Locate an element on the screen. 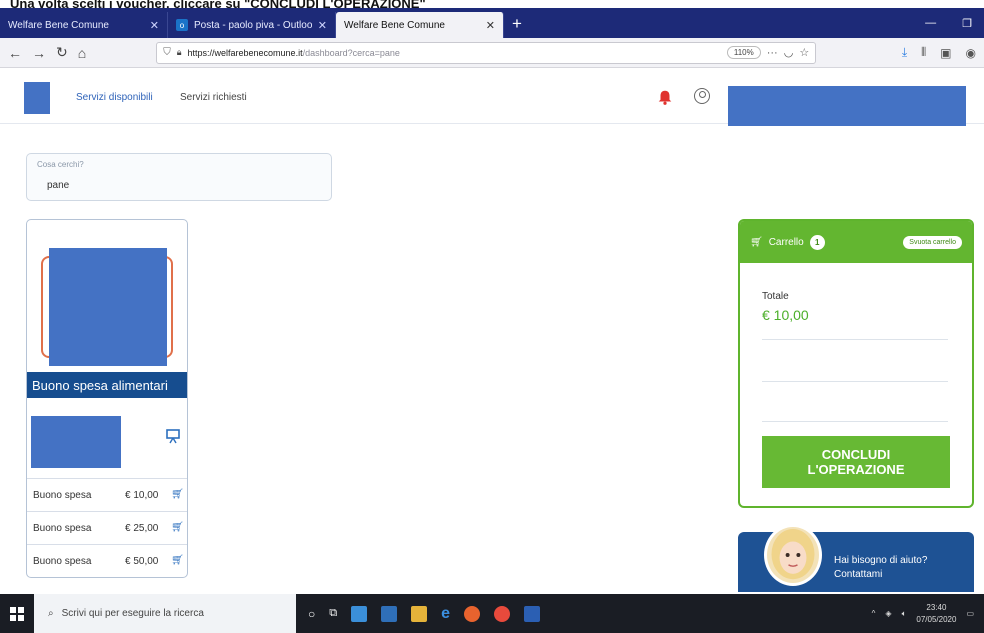  voucher-option-row: Buono spesa € 10,00 🛒︎ is located at coordinates (107, 494).